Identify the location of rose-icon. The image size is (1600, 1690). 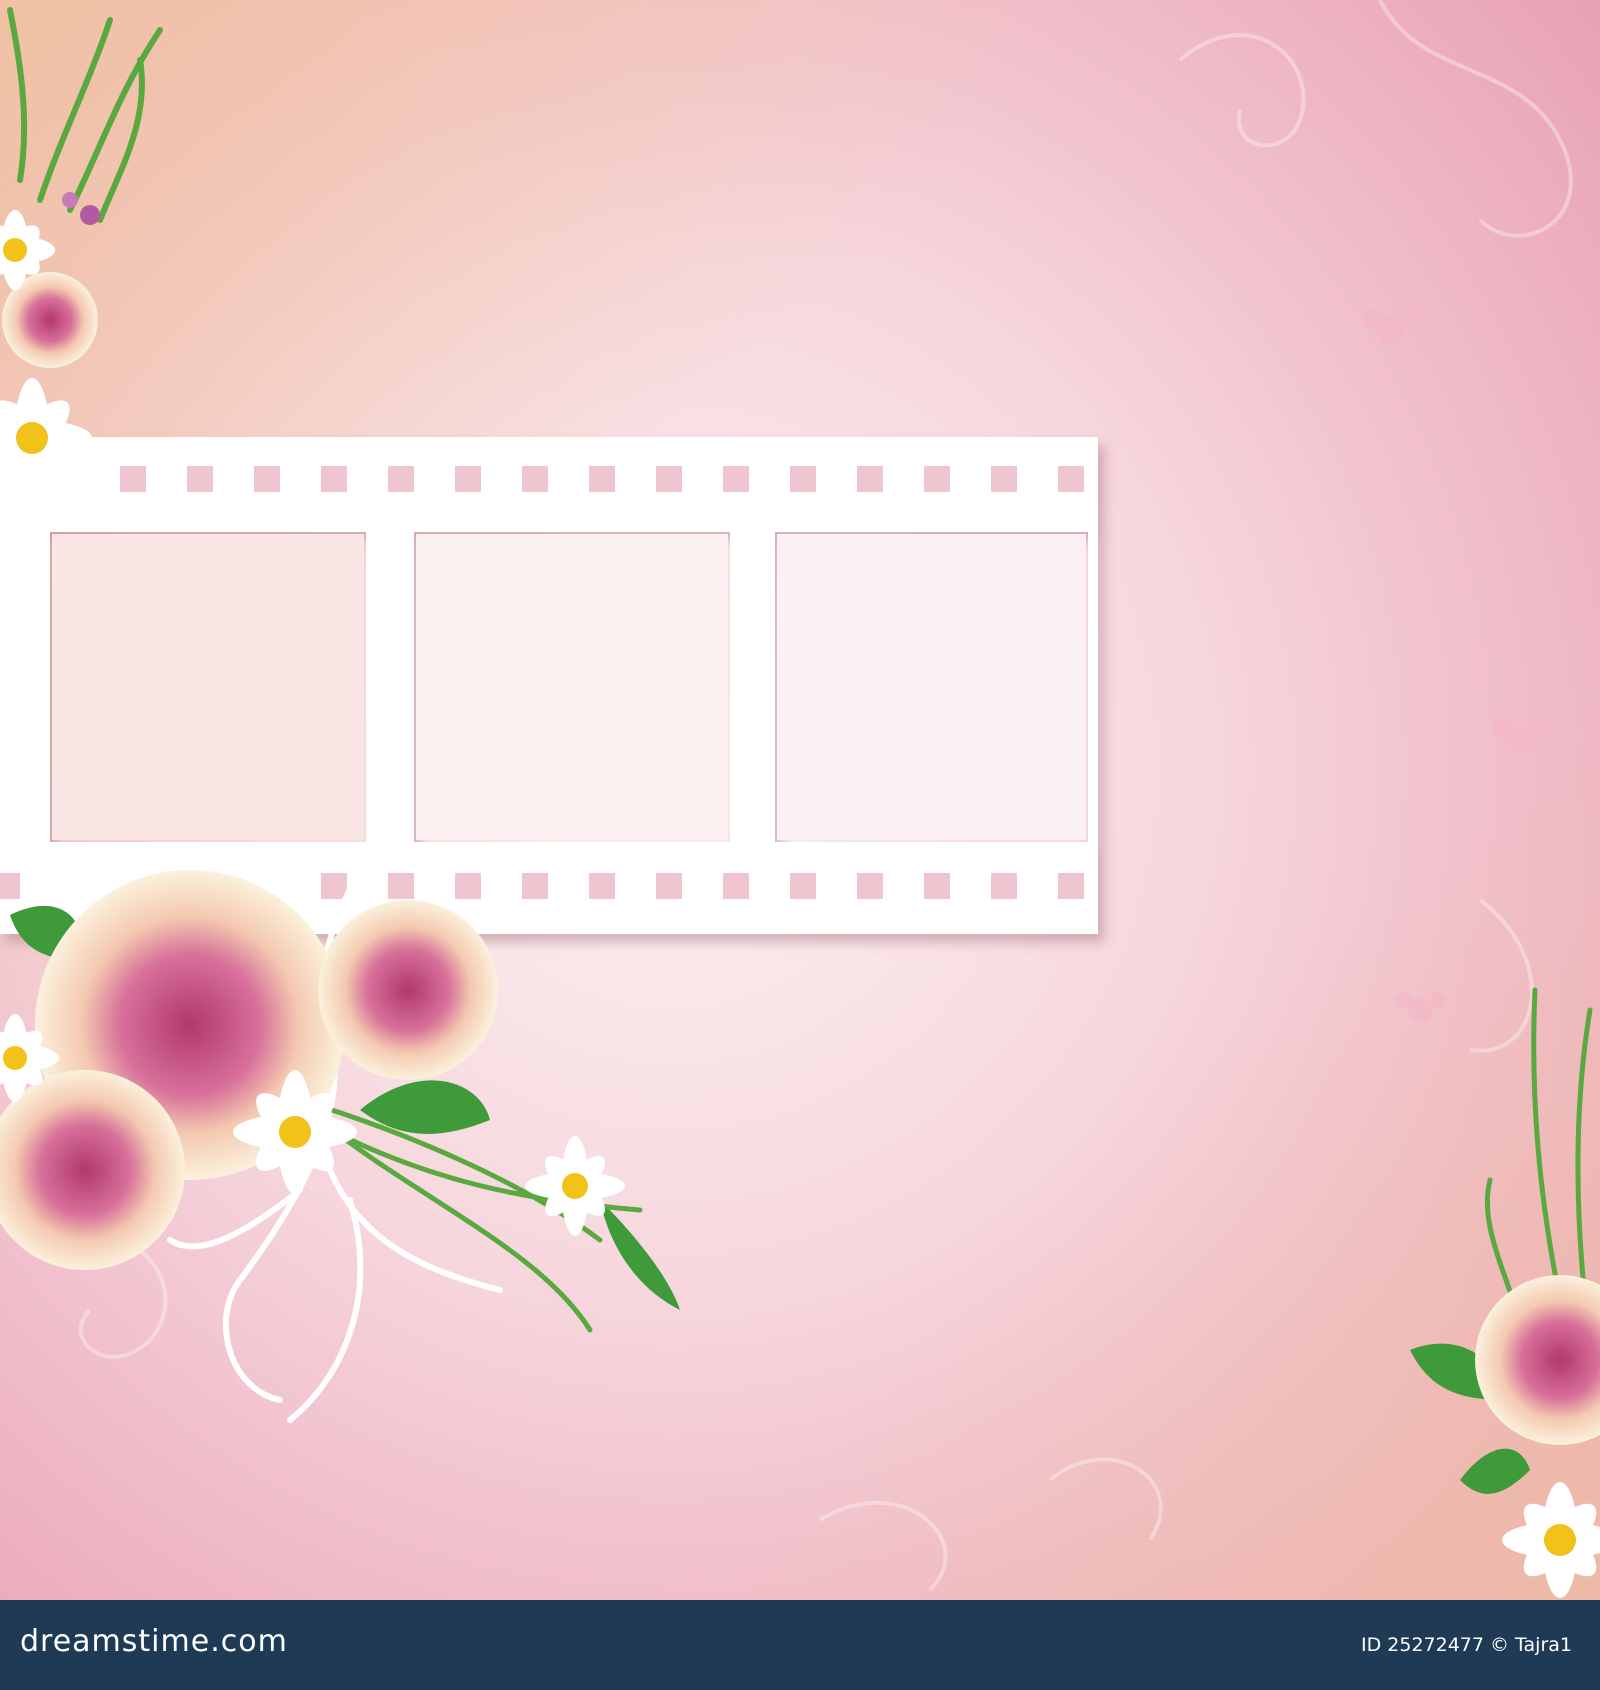
(408, 990).